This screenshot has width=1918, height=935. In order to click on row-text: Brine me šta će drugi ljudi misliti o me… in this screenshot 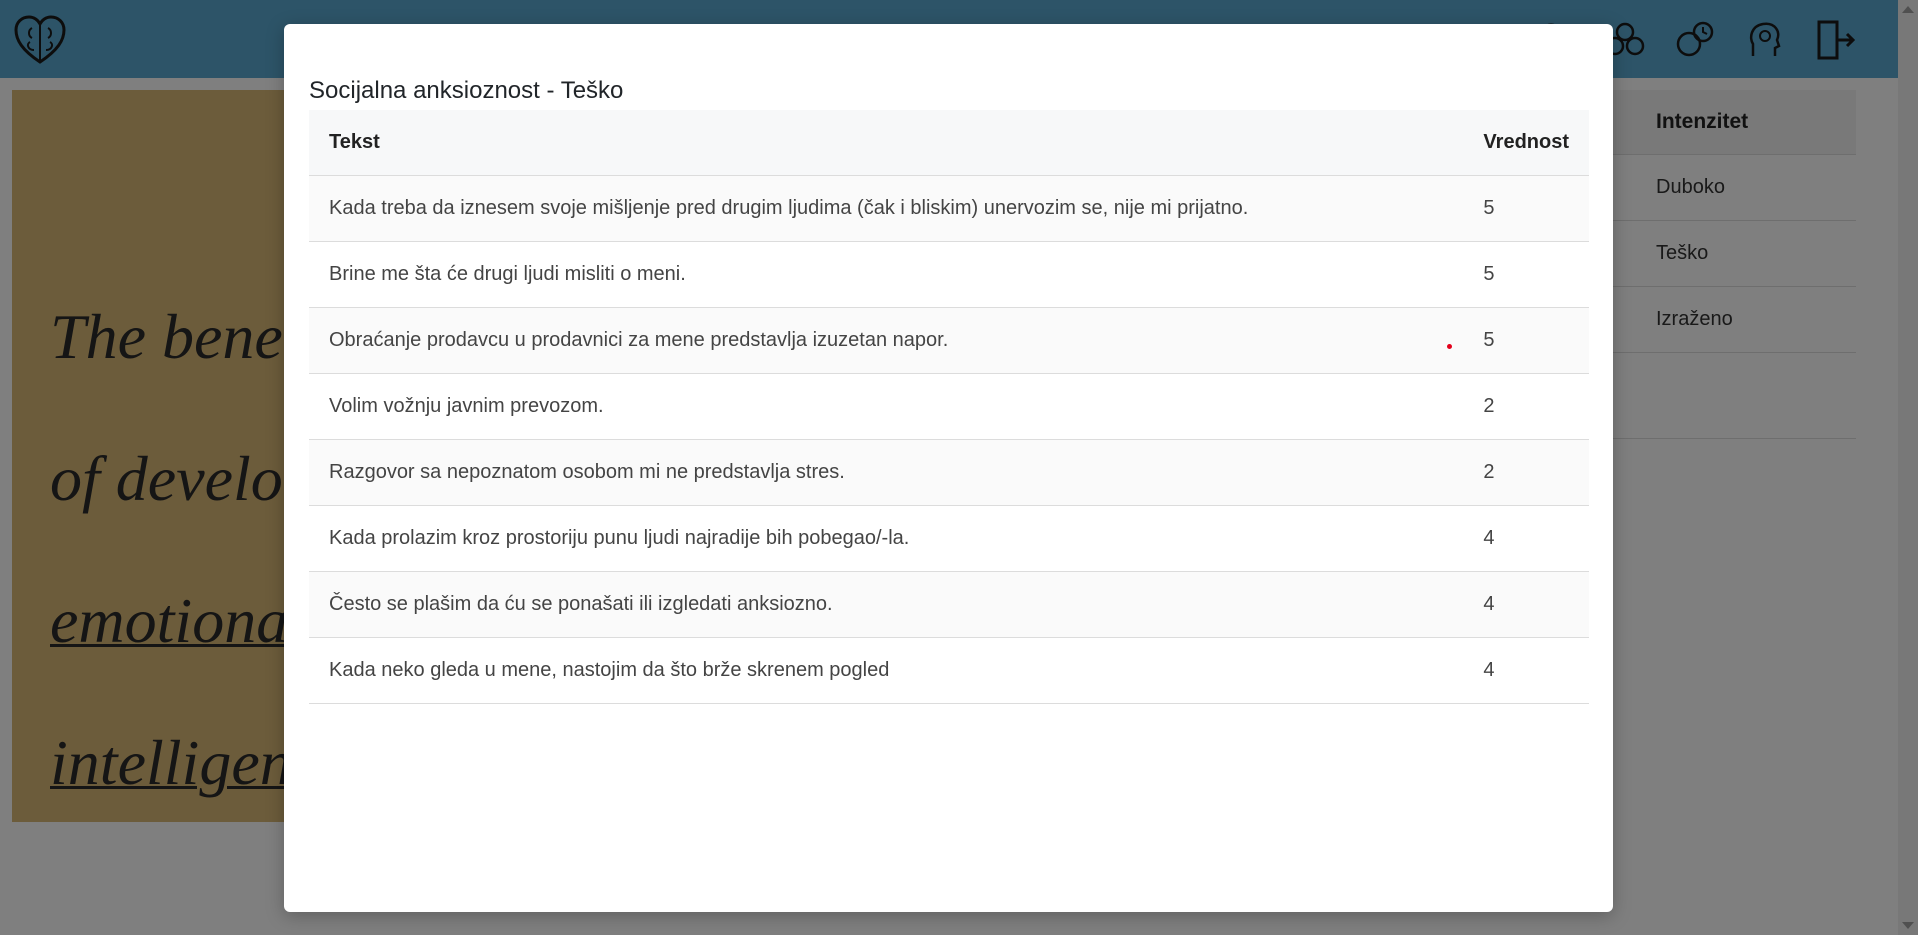, I will do `click(886, 274)`.